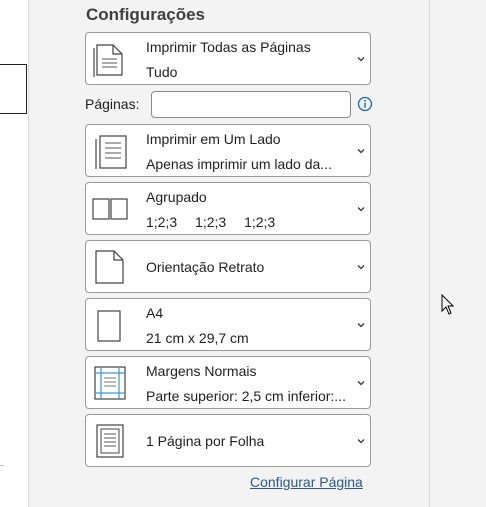  I want to click on collate-title: Agrupado, so click(176, 197).